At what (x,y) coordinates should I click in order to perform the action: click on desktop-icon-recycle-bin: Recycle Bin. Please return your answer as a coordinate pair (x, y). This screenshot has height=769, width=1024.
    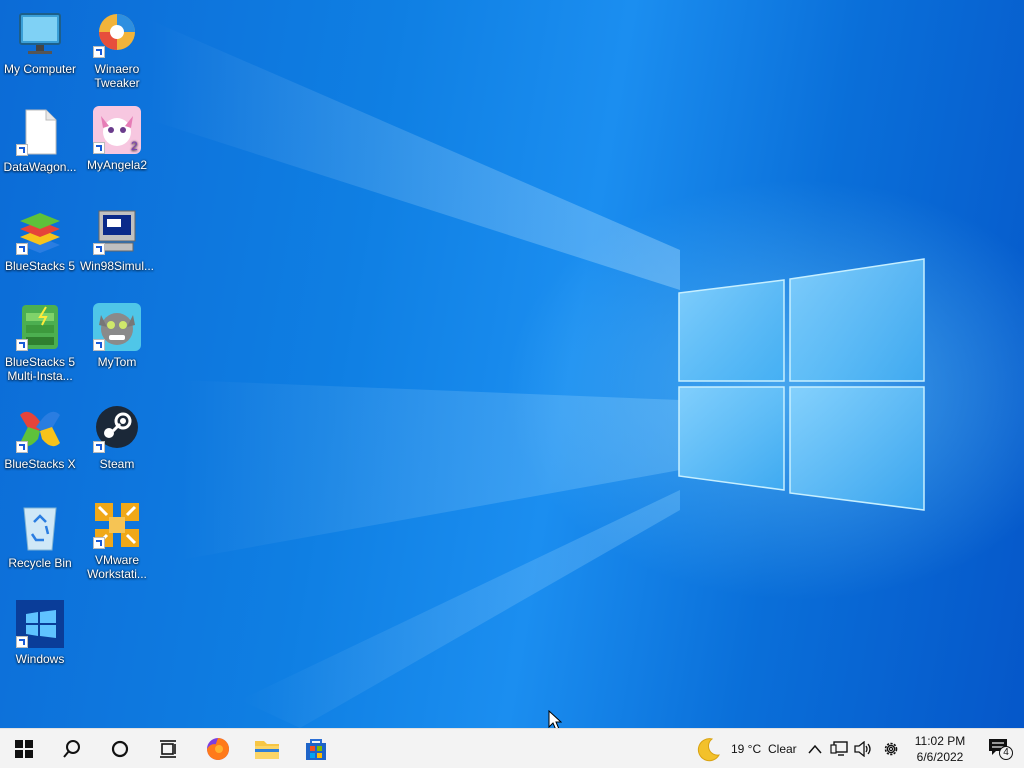
    Looking at the image, I should click on (40, 550).